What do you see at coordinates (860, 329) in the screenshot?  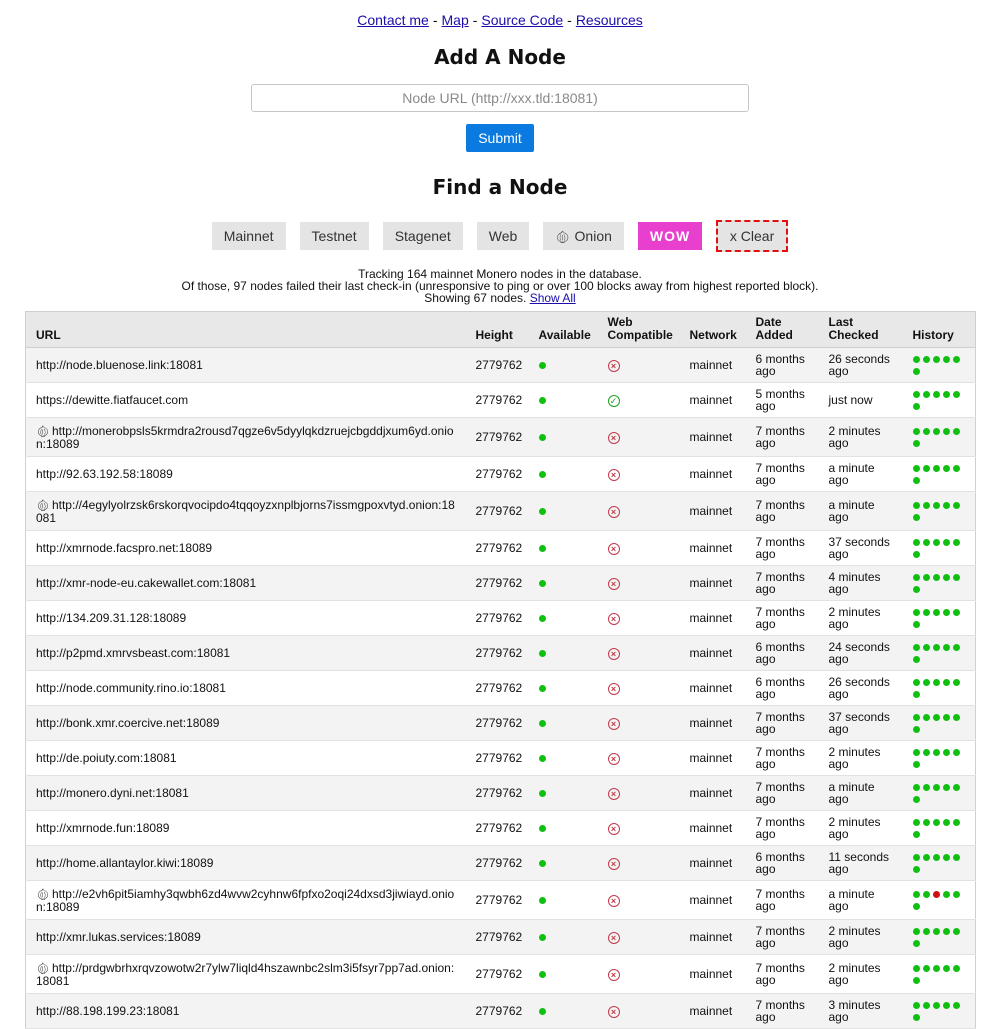 I see `last-checked-column-header: Last Checked` at bounding box center [860, 329].